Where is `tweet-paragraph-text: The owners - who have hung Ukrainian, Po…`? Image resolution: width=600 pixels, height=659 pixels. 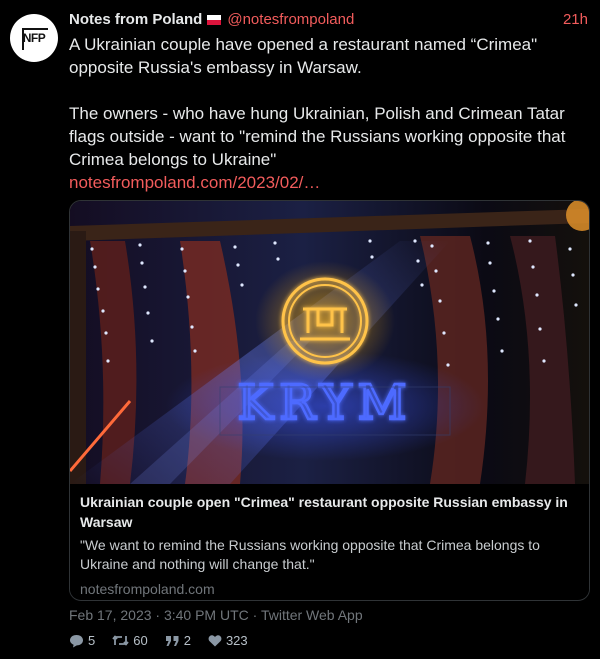
tweet-paragraph-text: The owners - who have hung Ukrainian, Po… is located at coordinates (317, 136).